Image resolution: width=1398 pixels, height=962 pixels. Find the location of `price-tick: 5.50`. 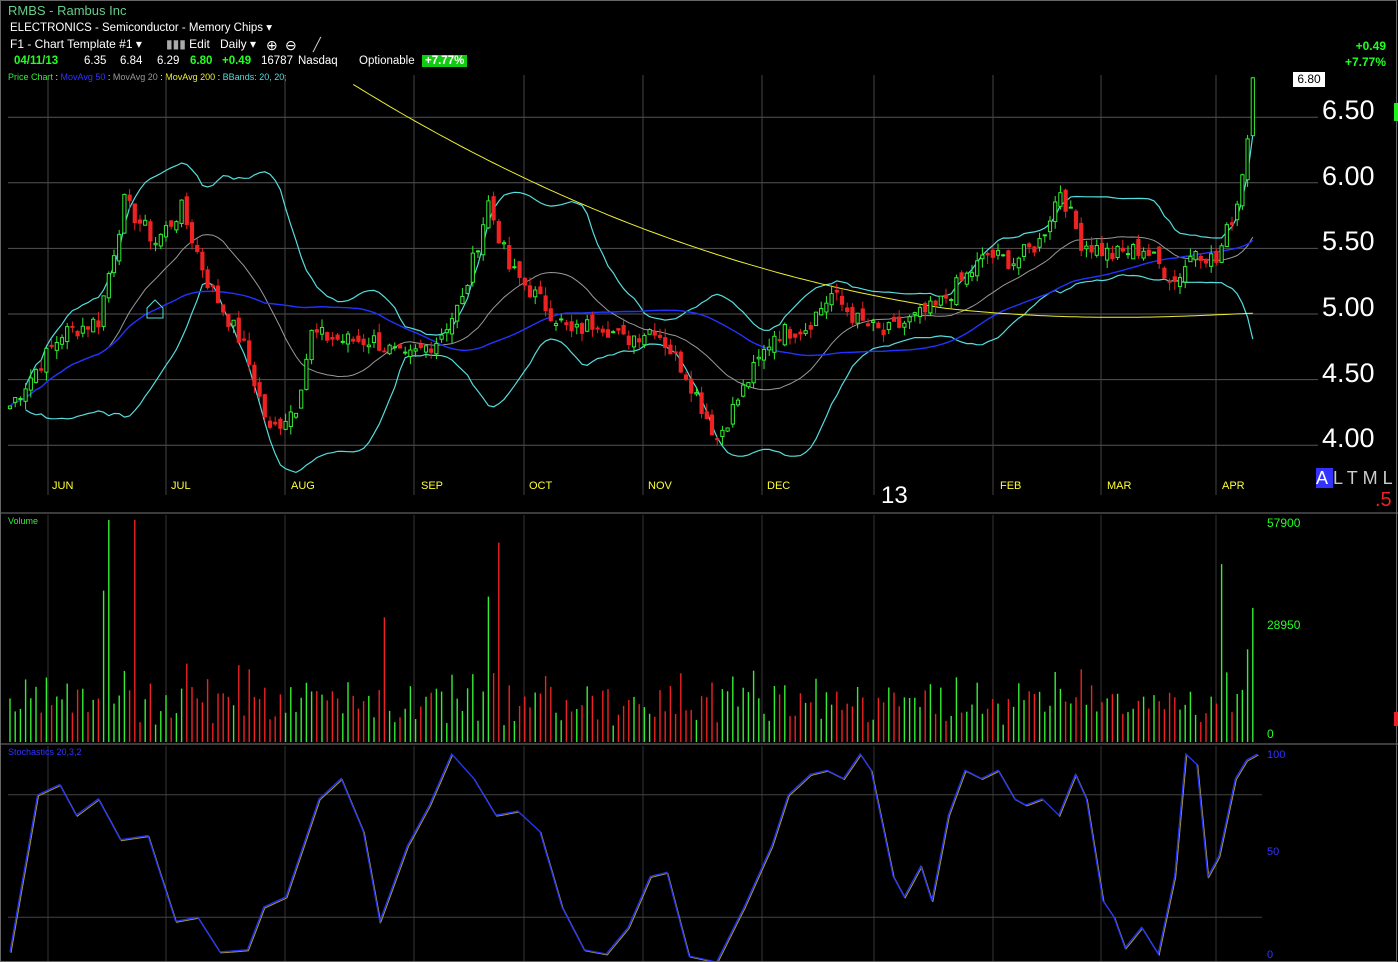

price-tick: 5.50 is located at coordinates (1348, 241).